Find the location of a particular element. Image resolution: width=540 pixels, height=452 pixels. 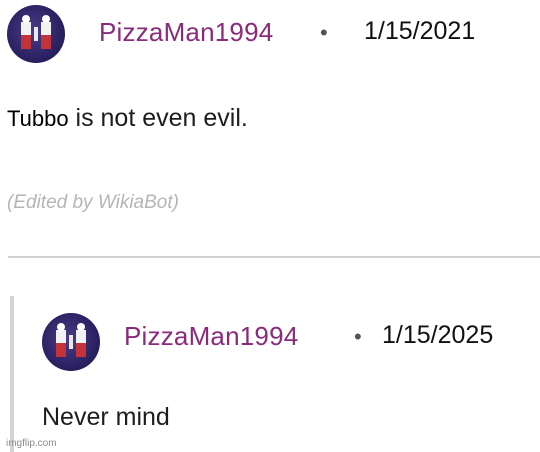

reply-username: PizzaMan1994 is located at coordinates (211, 336).